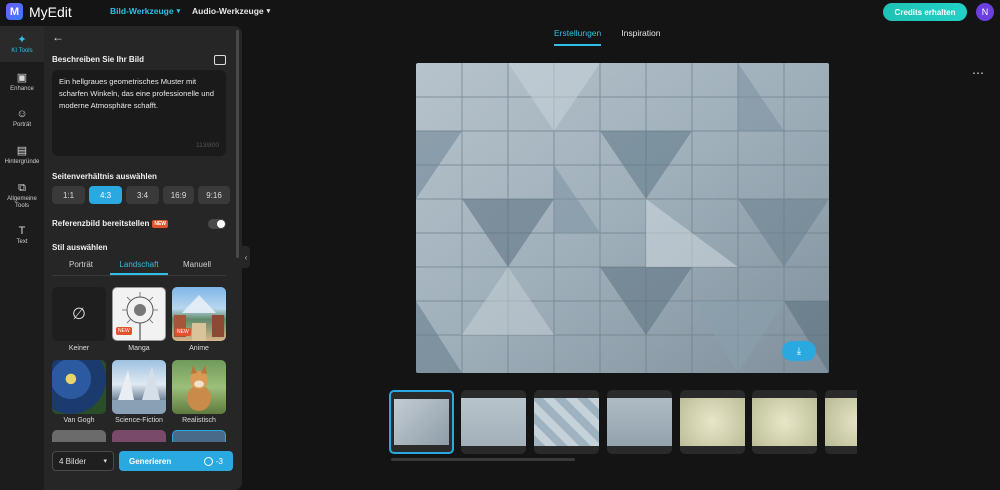 The width and height of the screenshot is (1000, 490). I want to click on style-manga: NEW, so click(139, 314).